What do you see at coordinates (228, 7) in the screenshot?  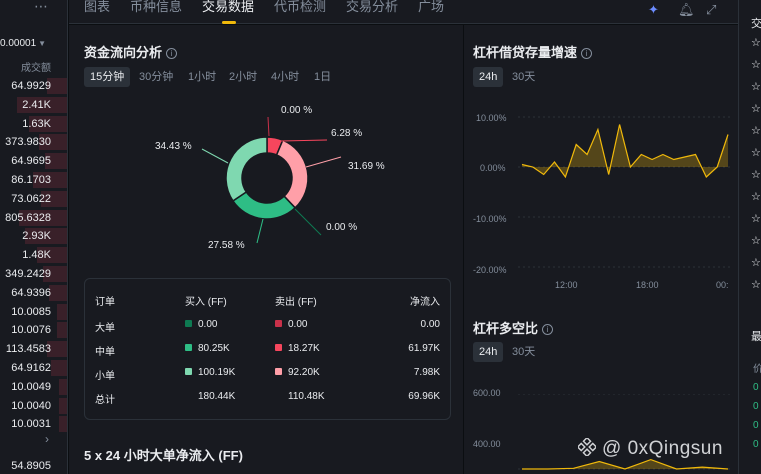 I see `tab-trade-data: 交易数据` at bounding box center [228, 7].